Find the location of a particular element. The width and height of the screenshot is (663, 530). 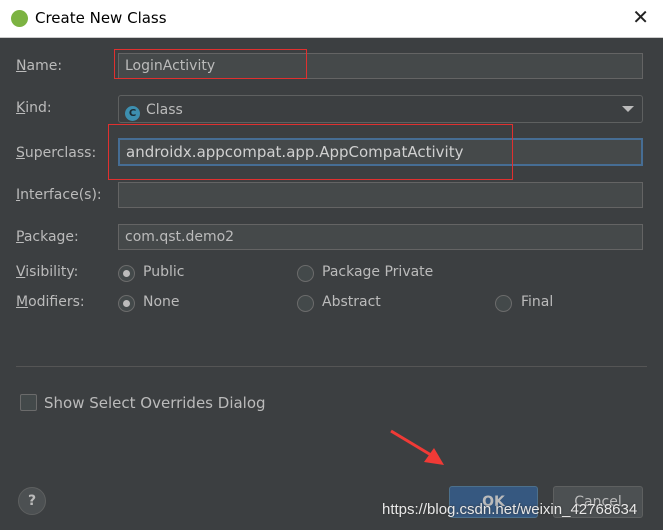

watermark: https://blog.csdn.net/weixin_42768634 is located at coordinates (510, 509).